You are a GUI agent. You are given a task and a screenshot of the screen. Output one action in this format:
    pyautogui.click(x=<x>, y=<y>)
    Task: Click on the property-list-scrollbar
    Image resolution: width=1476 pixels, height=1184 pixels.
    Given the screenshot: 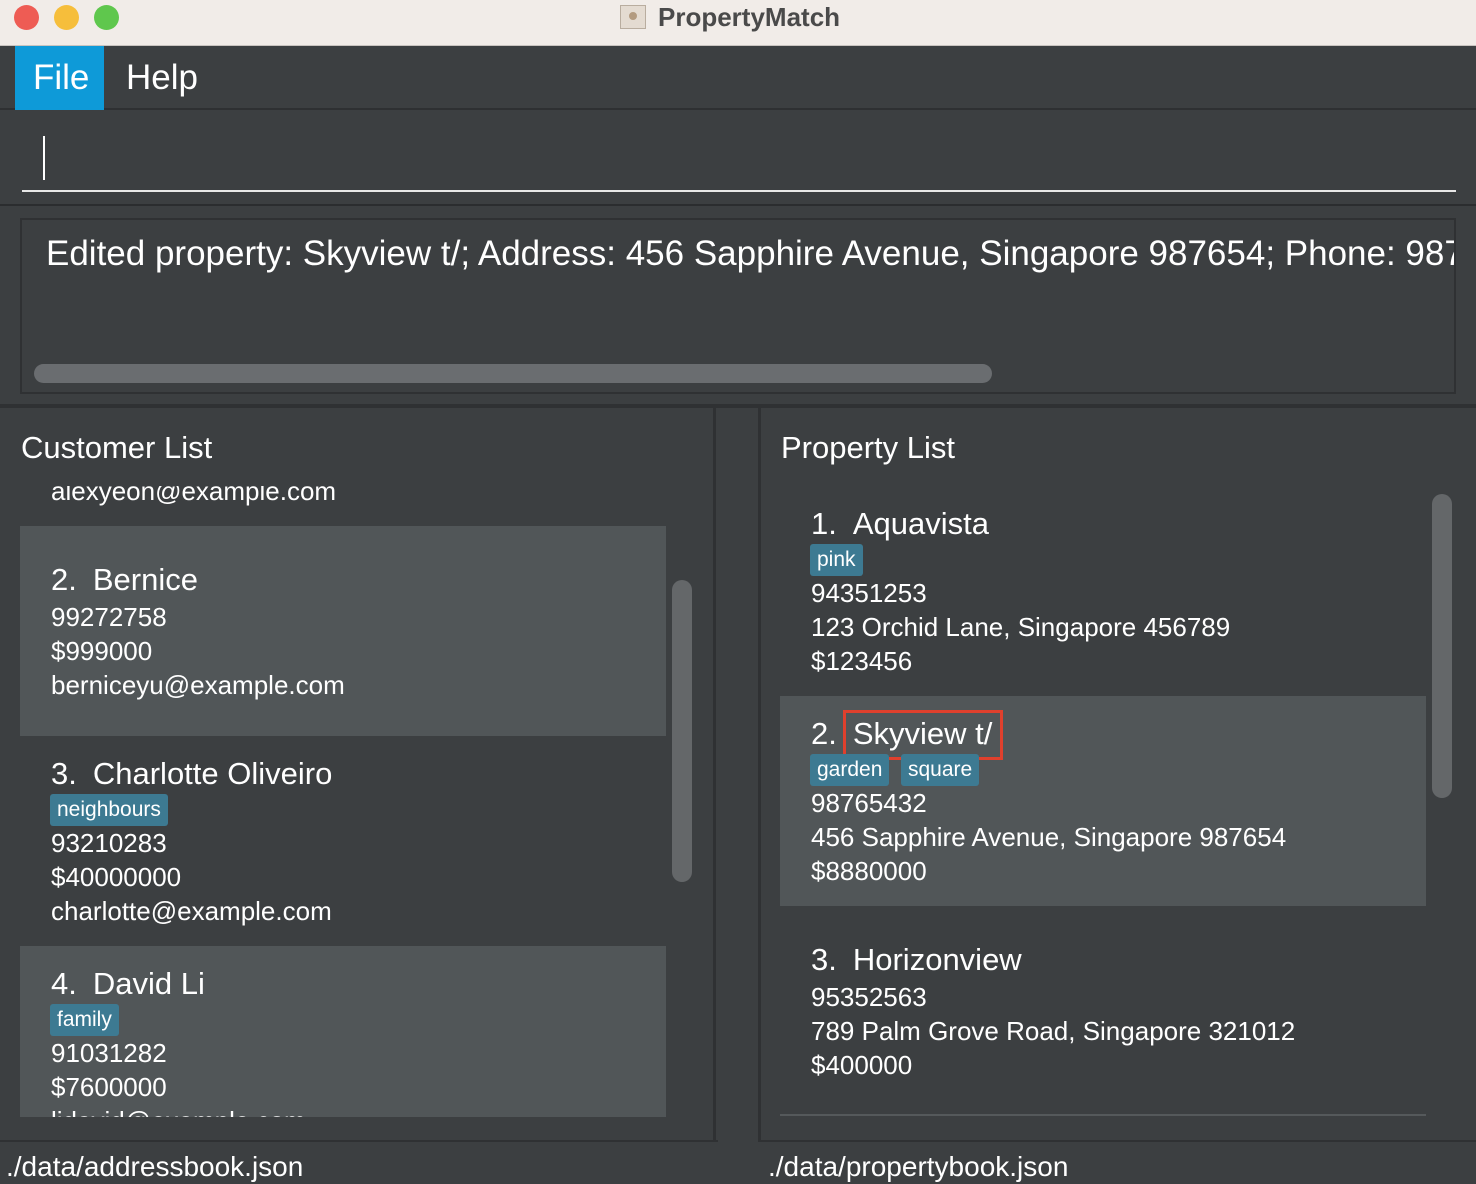 What is the action you would take?
    pyautogui.click(x=1442, y=646)
    